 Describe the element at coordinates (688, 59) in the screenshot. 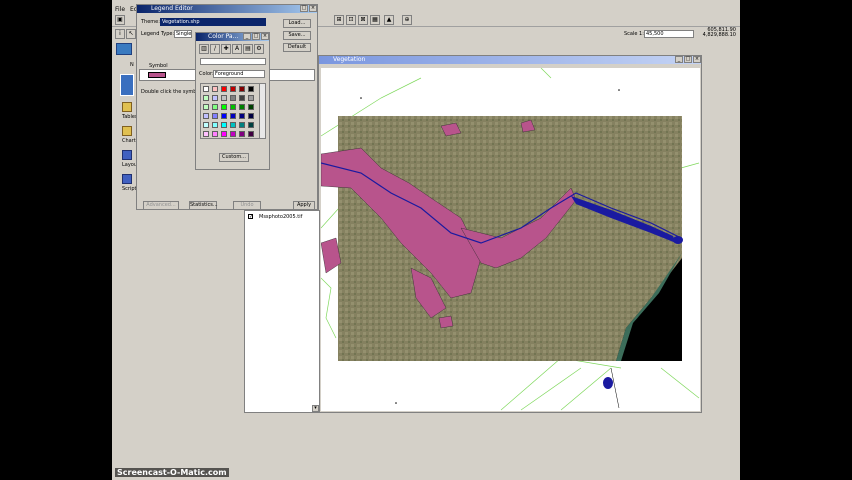

I see `maximize-icon: □` at that location.